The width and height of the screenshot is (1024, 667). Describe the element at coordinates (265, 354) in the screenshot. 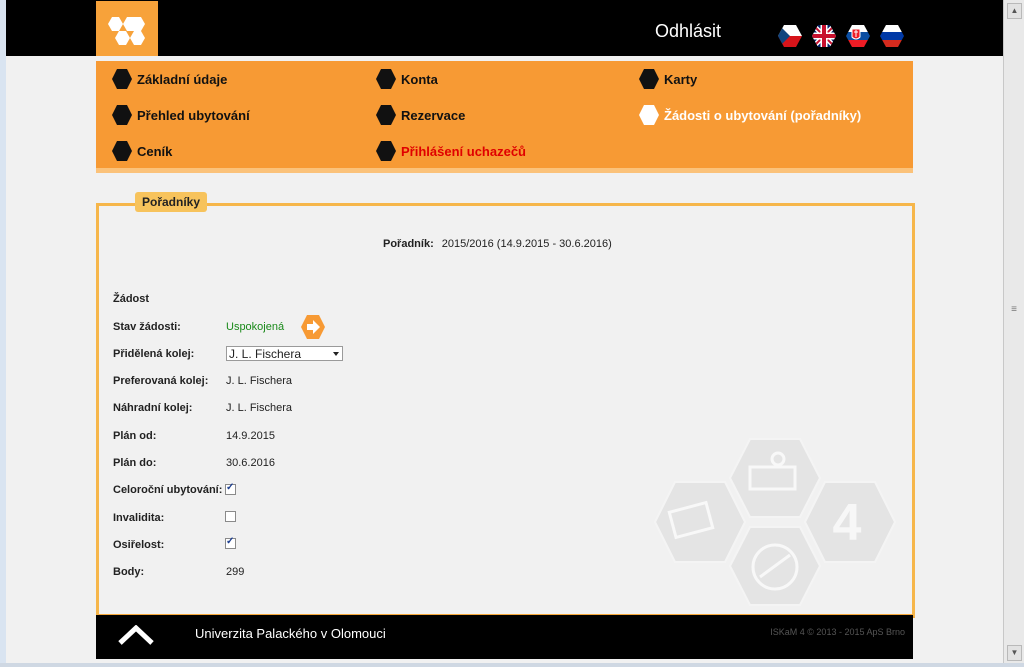

I see `pridelena-kolej-selected: J. L. Fischera` at that location.